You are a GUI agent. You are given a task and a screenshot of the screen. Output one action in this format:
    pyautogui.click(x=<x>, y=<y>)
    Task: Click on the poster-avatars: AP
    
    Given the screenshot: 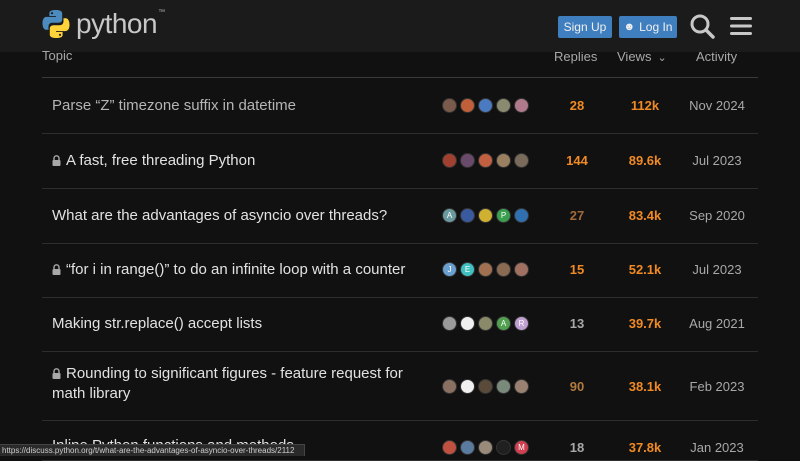 What is the action you would take?
    pyautogui.click(x=487, y=215)
    